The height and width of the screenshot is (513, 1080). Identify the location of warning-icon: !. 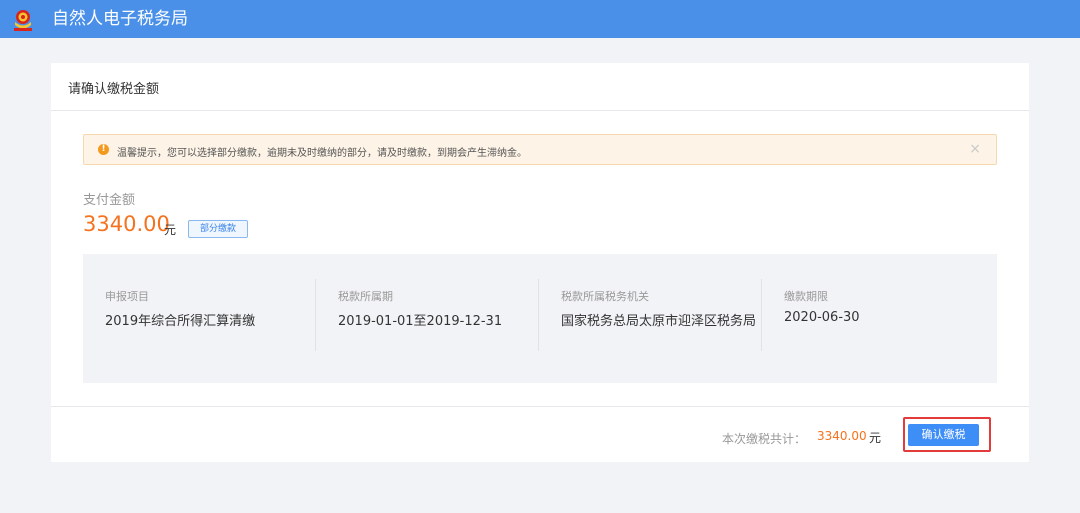
(103, 149).